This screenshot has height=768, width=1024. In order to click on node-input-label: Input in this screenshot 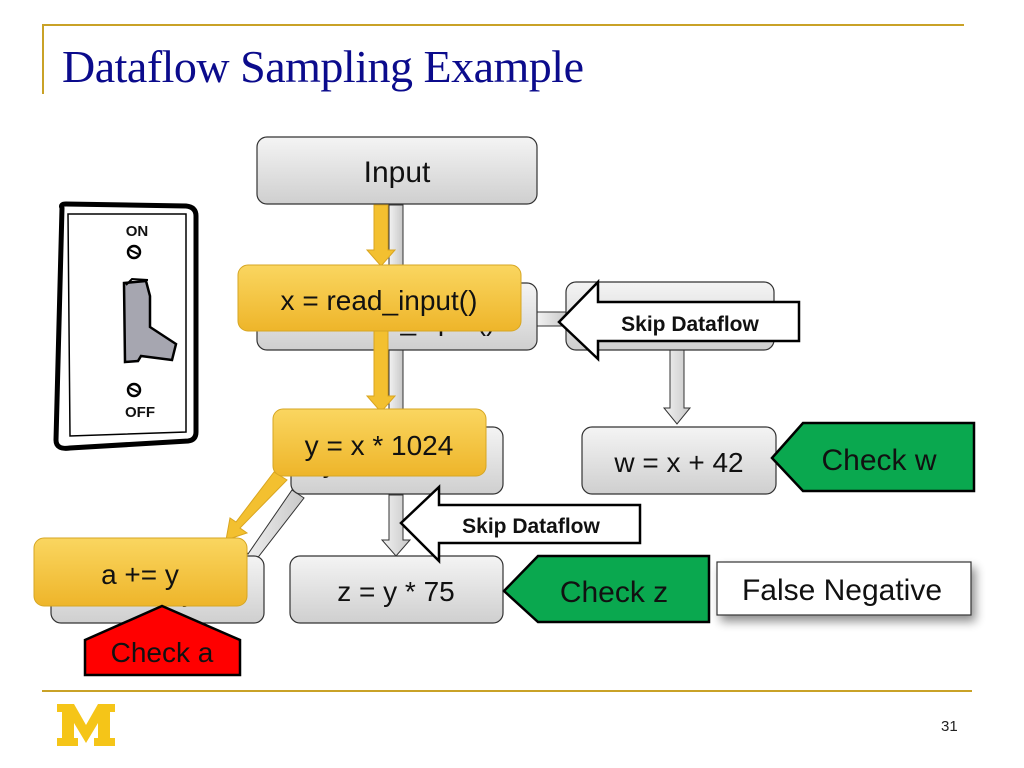, I will do `click(397, 172)`.